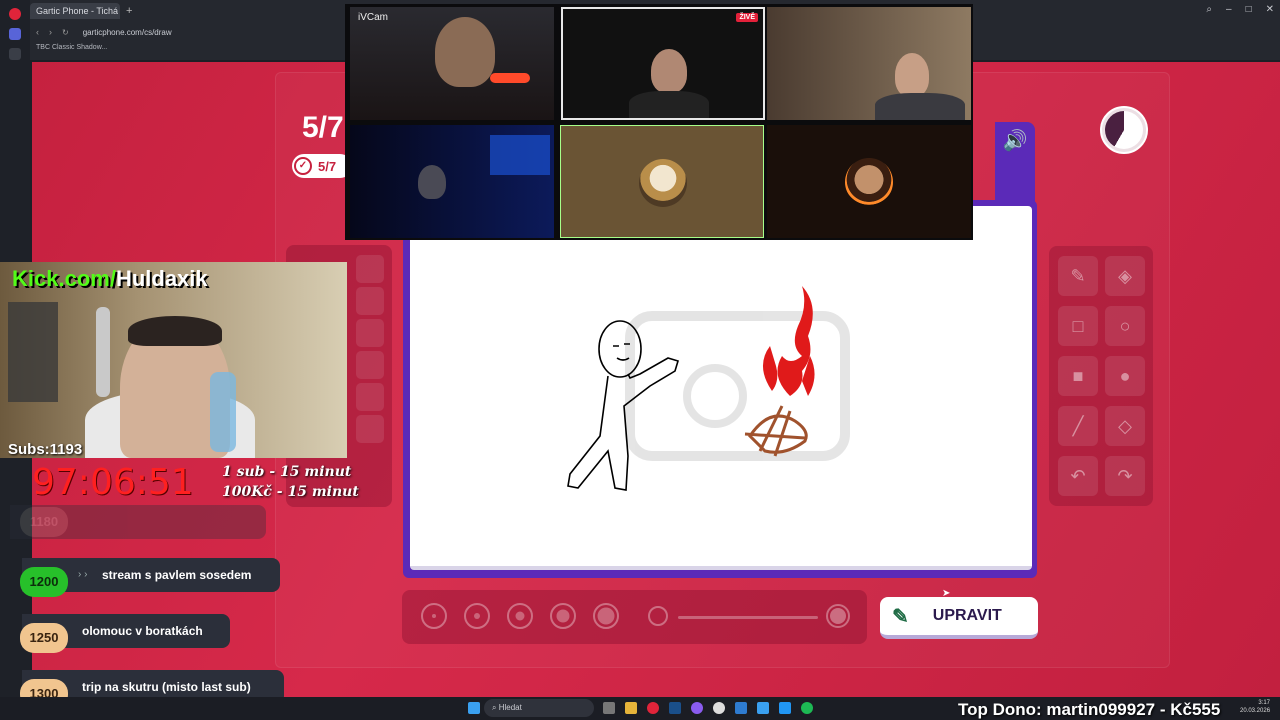  Describe the element at coordinates (166, 687) in the screenshot. I see `goal-text: trip na skutru (misto last sub)` at that location.